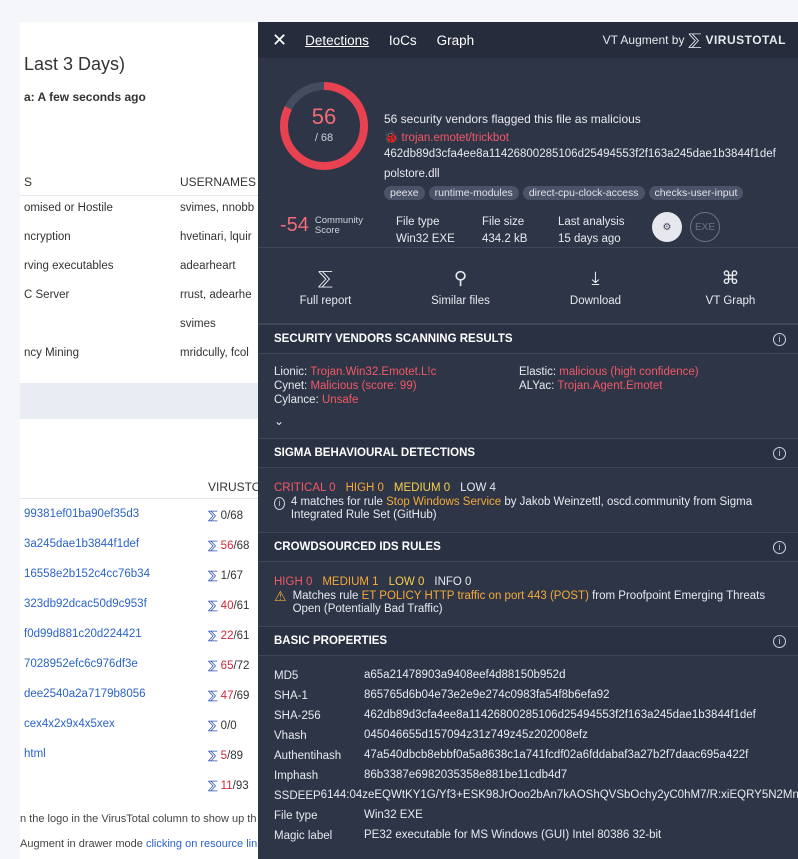 This screenshot has height=859, width=798. Describe the element at coordinates (225, 755) in the screenshot. I see `vt-score: ⅀ 5/89` at that location.